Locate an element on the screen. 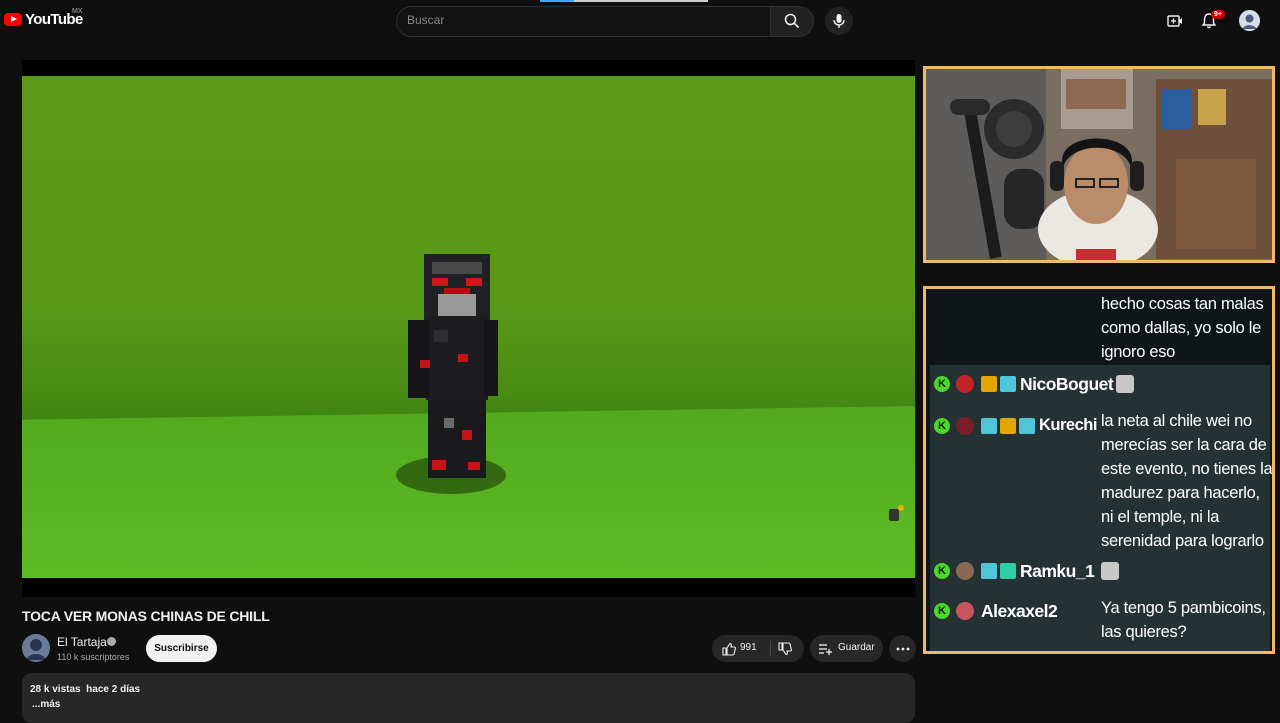 The image size is (1280, 723). streamer-webcam is located at coordinates (1099, 164).